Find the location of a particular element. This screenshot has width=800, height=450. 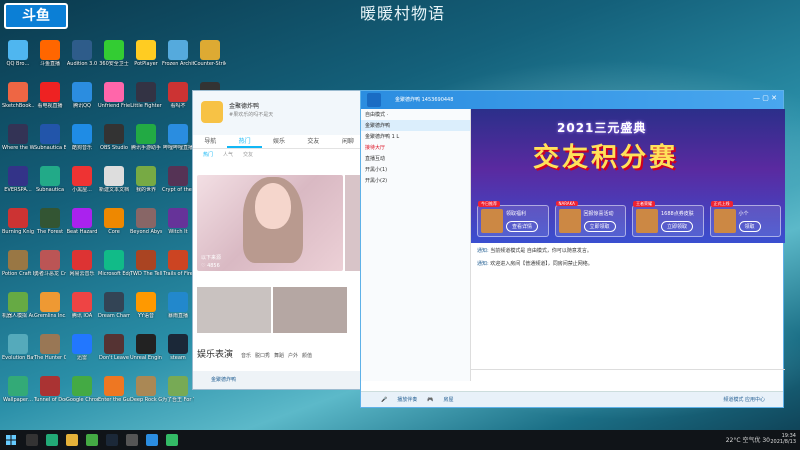

desktop-icon: The Forest is located at coordinates (50, 227).